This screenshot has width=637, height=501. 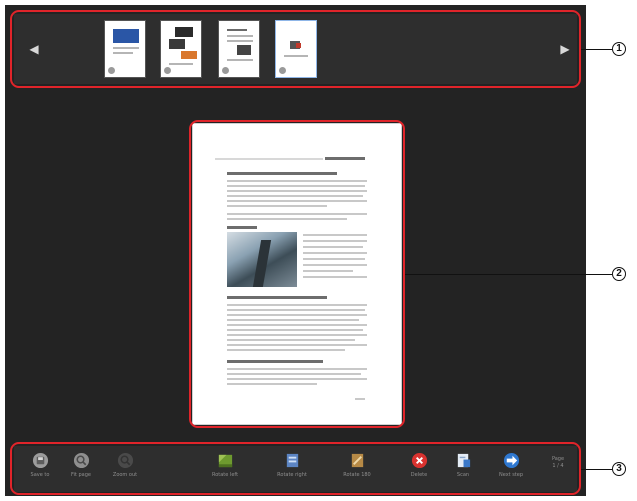 What do you see at coordinates (619, 469) in the screenshot?
I see `callout-number-3: 3` at bounding box center [619, 469].